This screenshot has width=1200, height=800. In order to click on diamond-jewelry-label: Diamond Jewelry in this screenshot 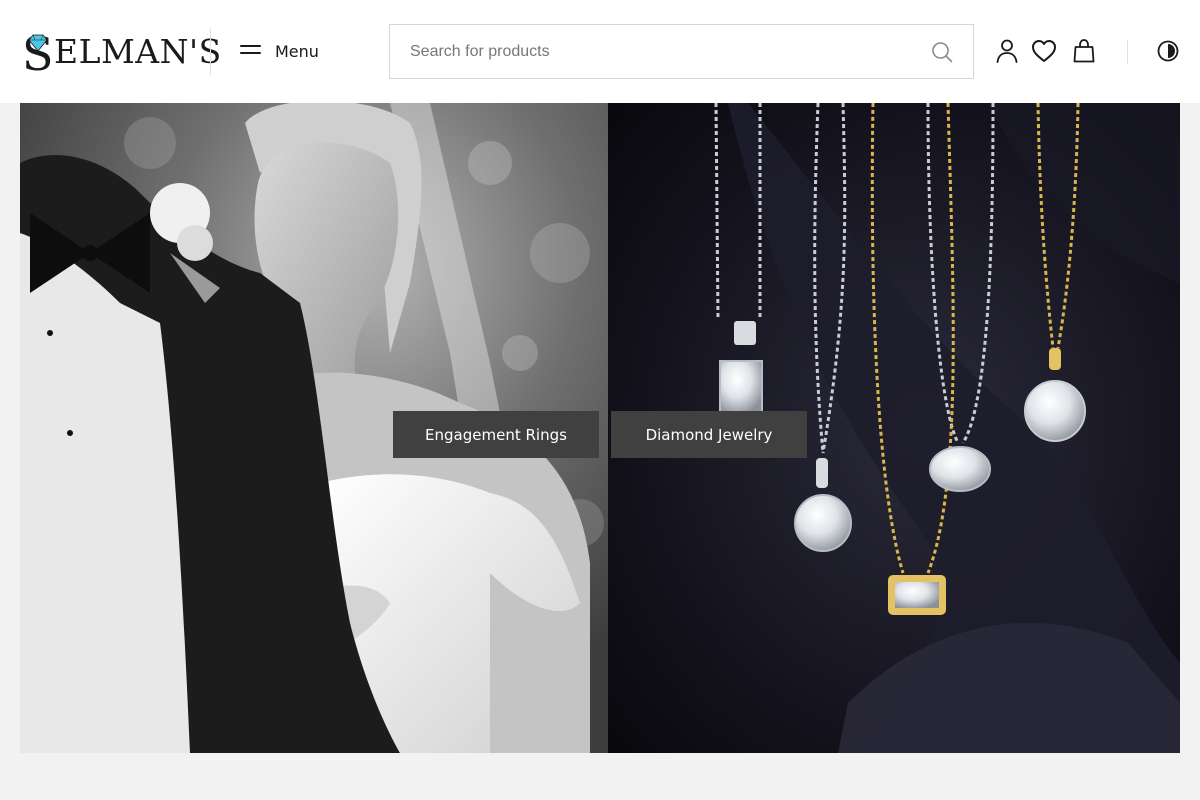, I will do `click(709, 434)`.